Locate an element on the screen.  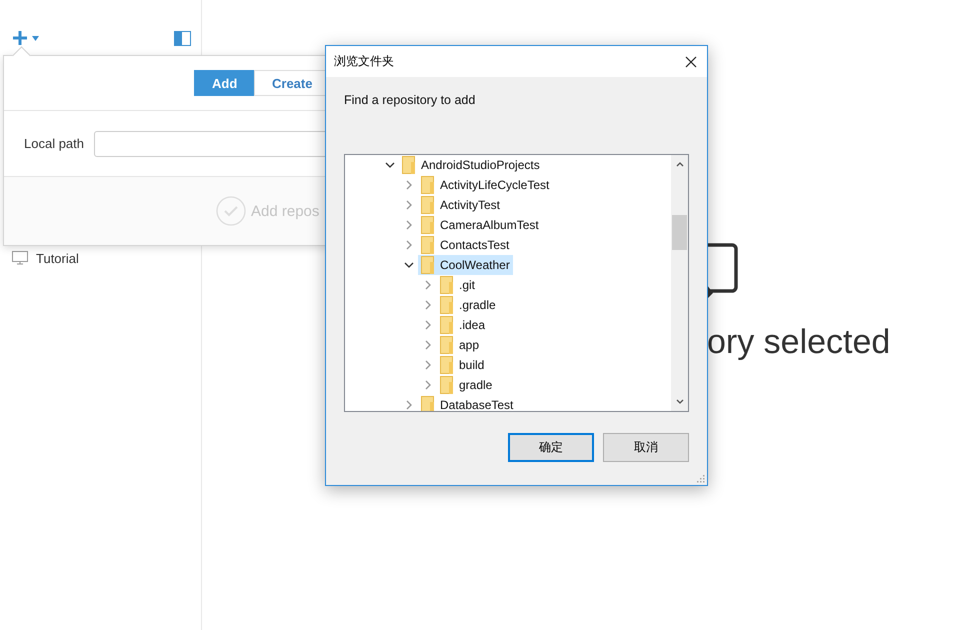
folder-item: AndroidStudioProjects is located at coordinates (471, 165).